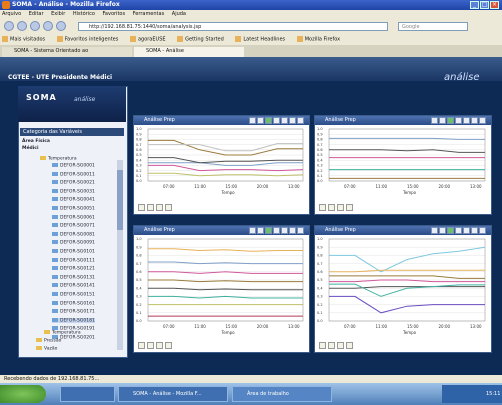  Describe the element at coordinates (9, 26) in the screenshot. I see `back-icon` at that location.